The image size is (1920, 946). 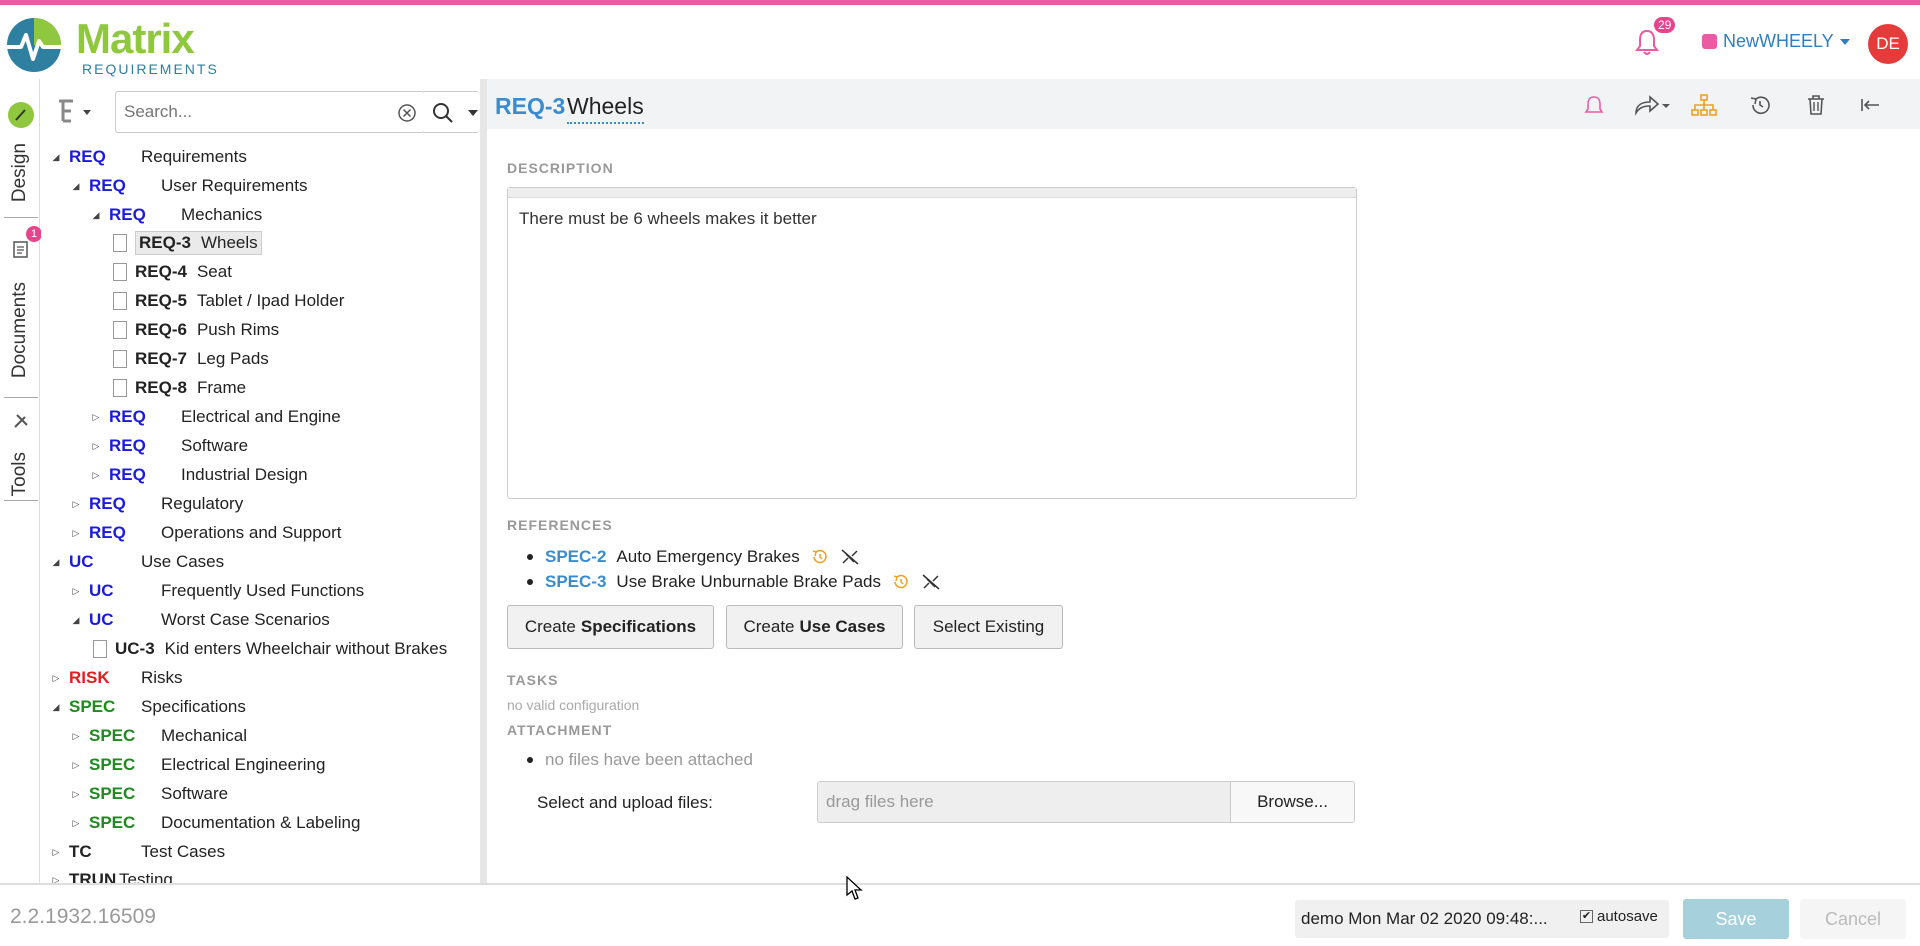 I want to click on cancel-button: Cancel, so click(x=1853, y=919).